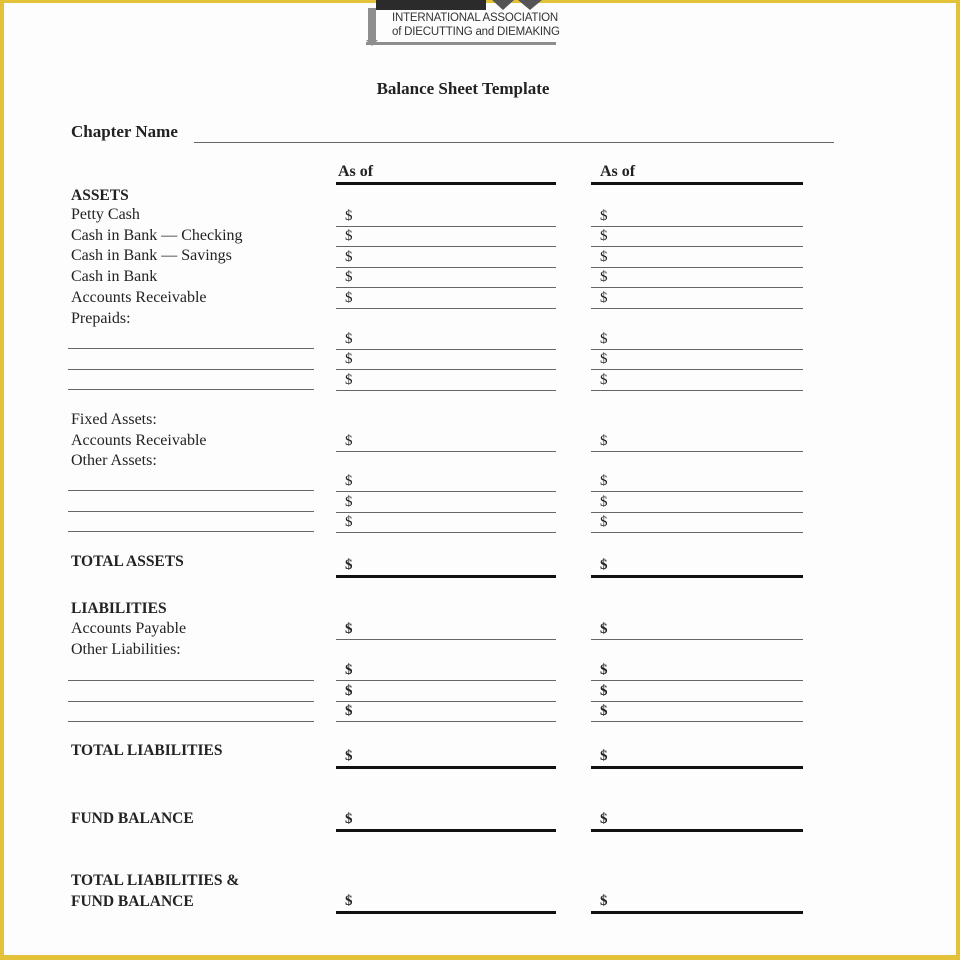 The height and width of the screenshot is (960, 960). What do you see at coordinates (139, 440) in the screenshot?
I see `label-fixed-accounts-receivable: Accounts Receivable` at bounding box center [139, 440].